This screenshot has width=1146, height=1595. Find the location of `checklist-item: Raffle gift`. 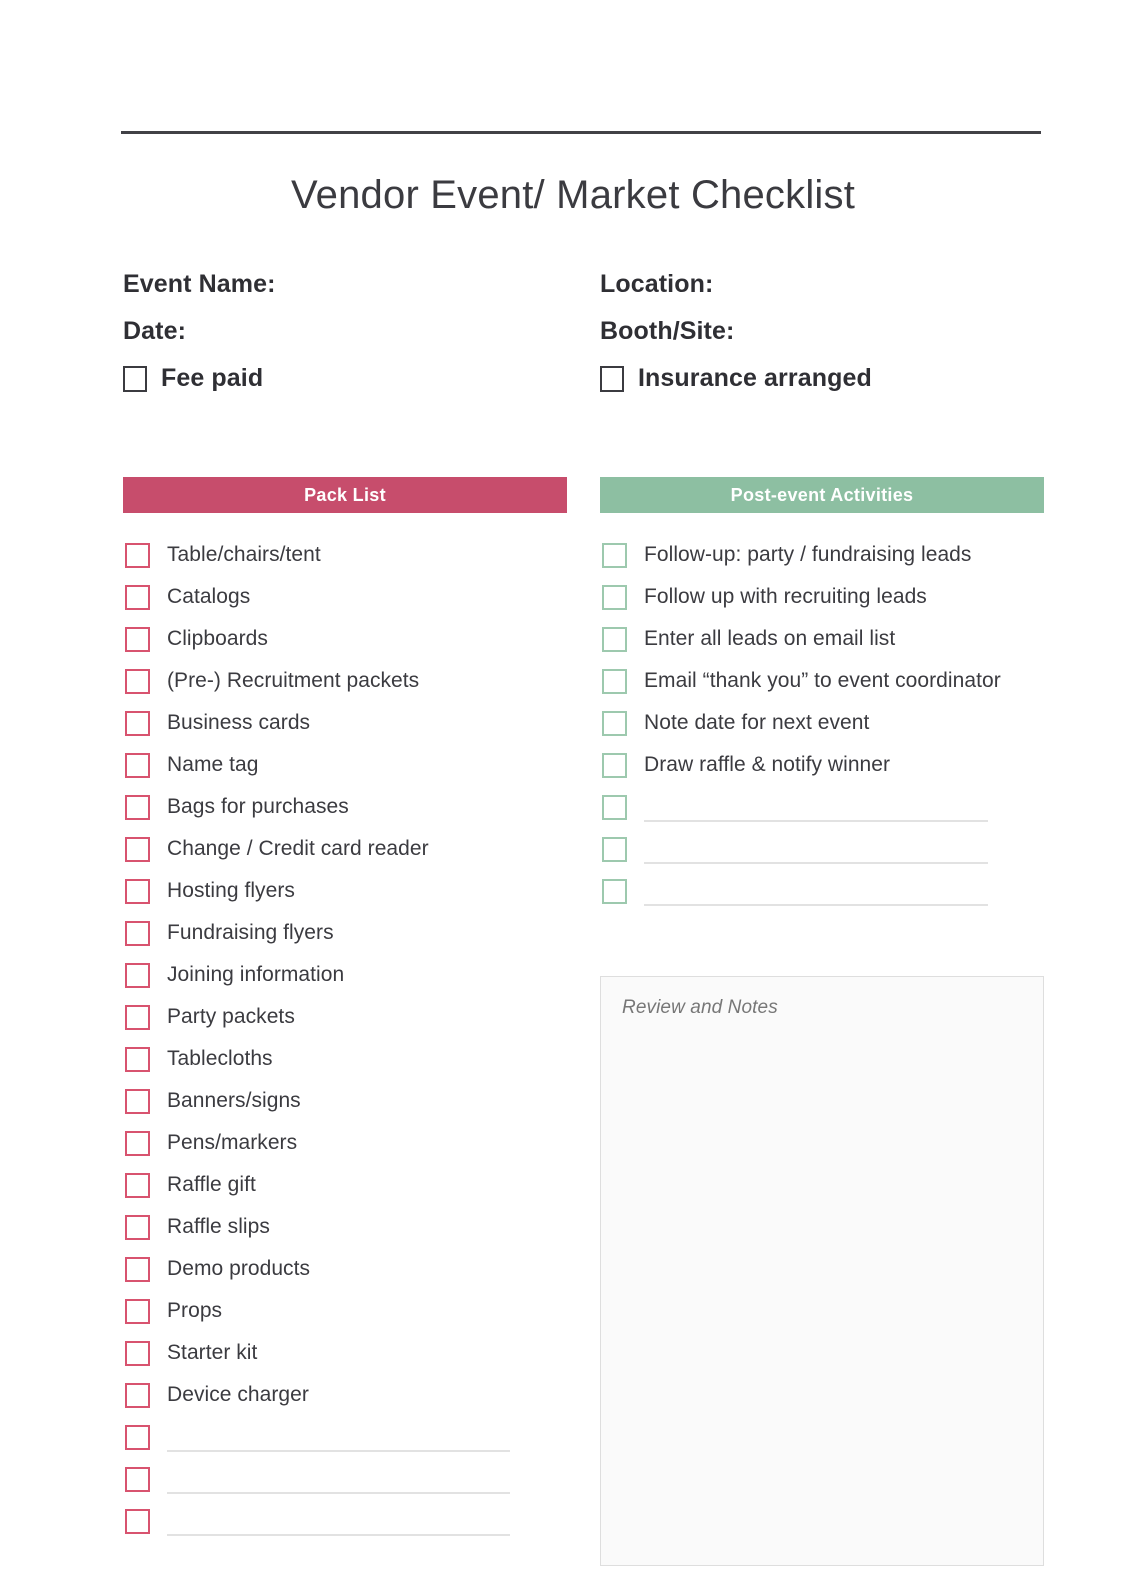

checklist-item: Raffle gift is located at coordinates (345, 1185).